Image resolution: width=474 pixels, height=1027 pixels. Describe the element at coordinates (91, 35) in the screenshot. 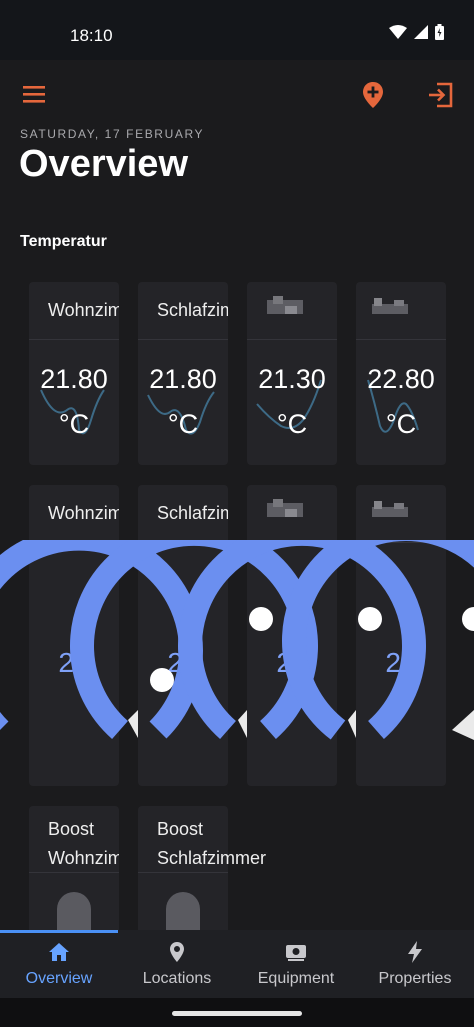

I see `status-time: 18:10` at that location.